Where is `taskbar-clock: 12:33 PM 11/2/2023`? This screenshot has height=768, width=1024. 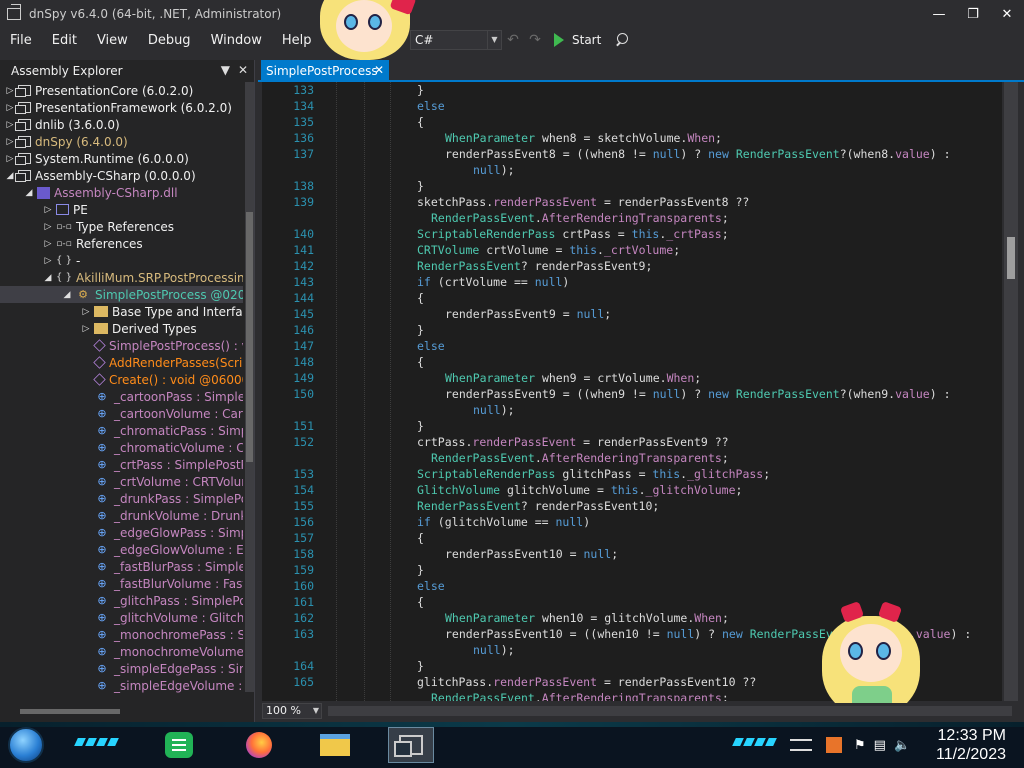
taskbar-clock: 12:33 PM 11/2/2023 is located at coordinates (971, 745).